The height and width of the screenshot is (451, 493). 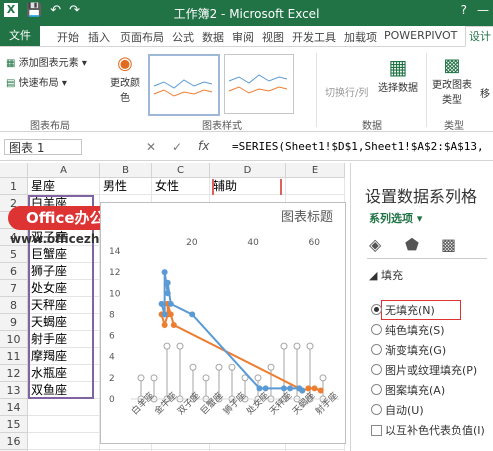 What do you see at coordinates (64, 254) in the screenshot?
I see `cell-a: 巨蟹座` at bounding box center [64, 254].